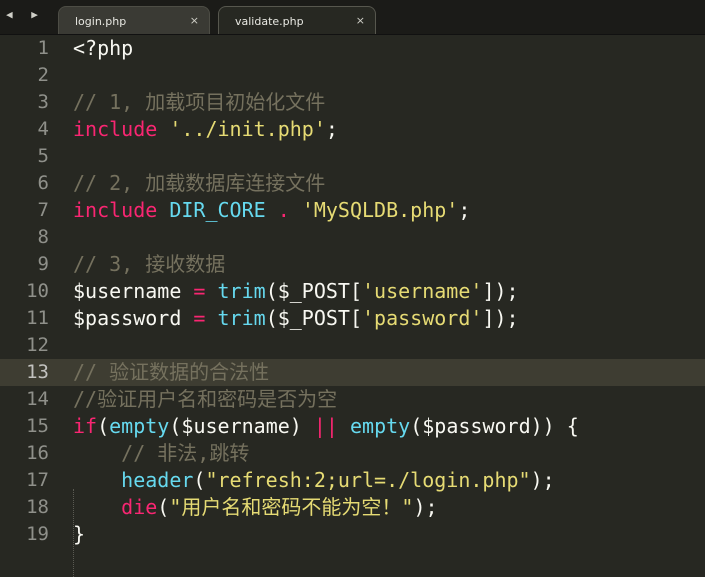 This screenshot has width=705, height=577. Describe the element at coordinates (352, 345) in the screenshot. I see `code-line: 12` at that location.